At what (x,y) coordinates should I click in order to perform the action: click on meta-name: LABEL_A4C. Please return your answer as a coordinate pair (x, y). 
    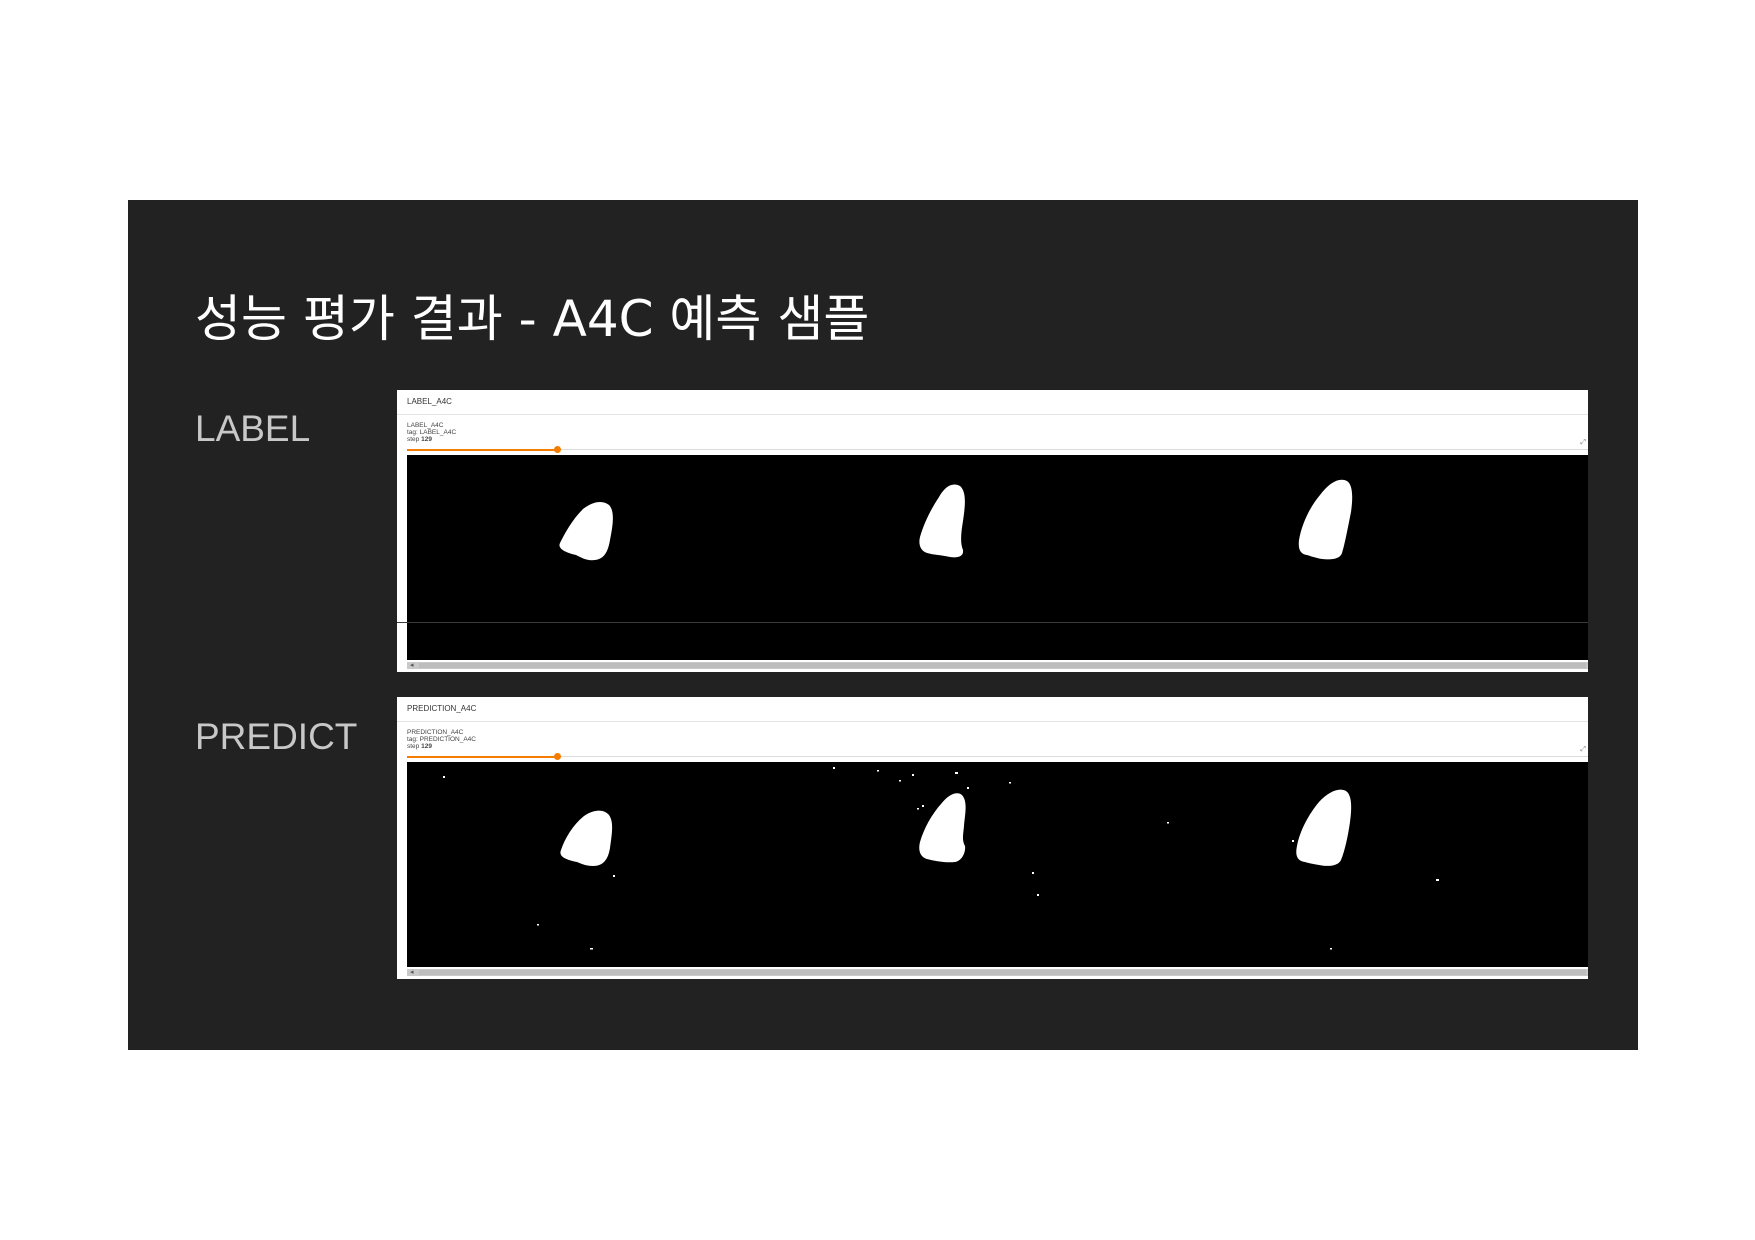
    Looking at the image, I should click on (425, 425).